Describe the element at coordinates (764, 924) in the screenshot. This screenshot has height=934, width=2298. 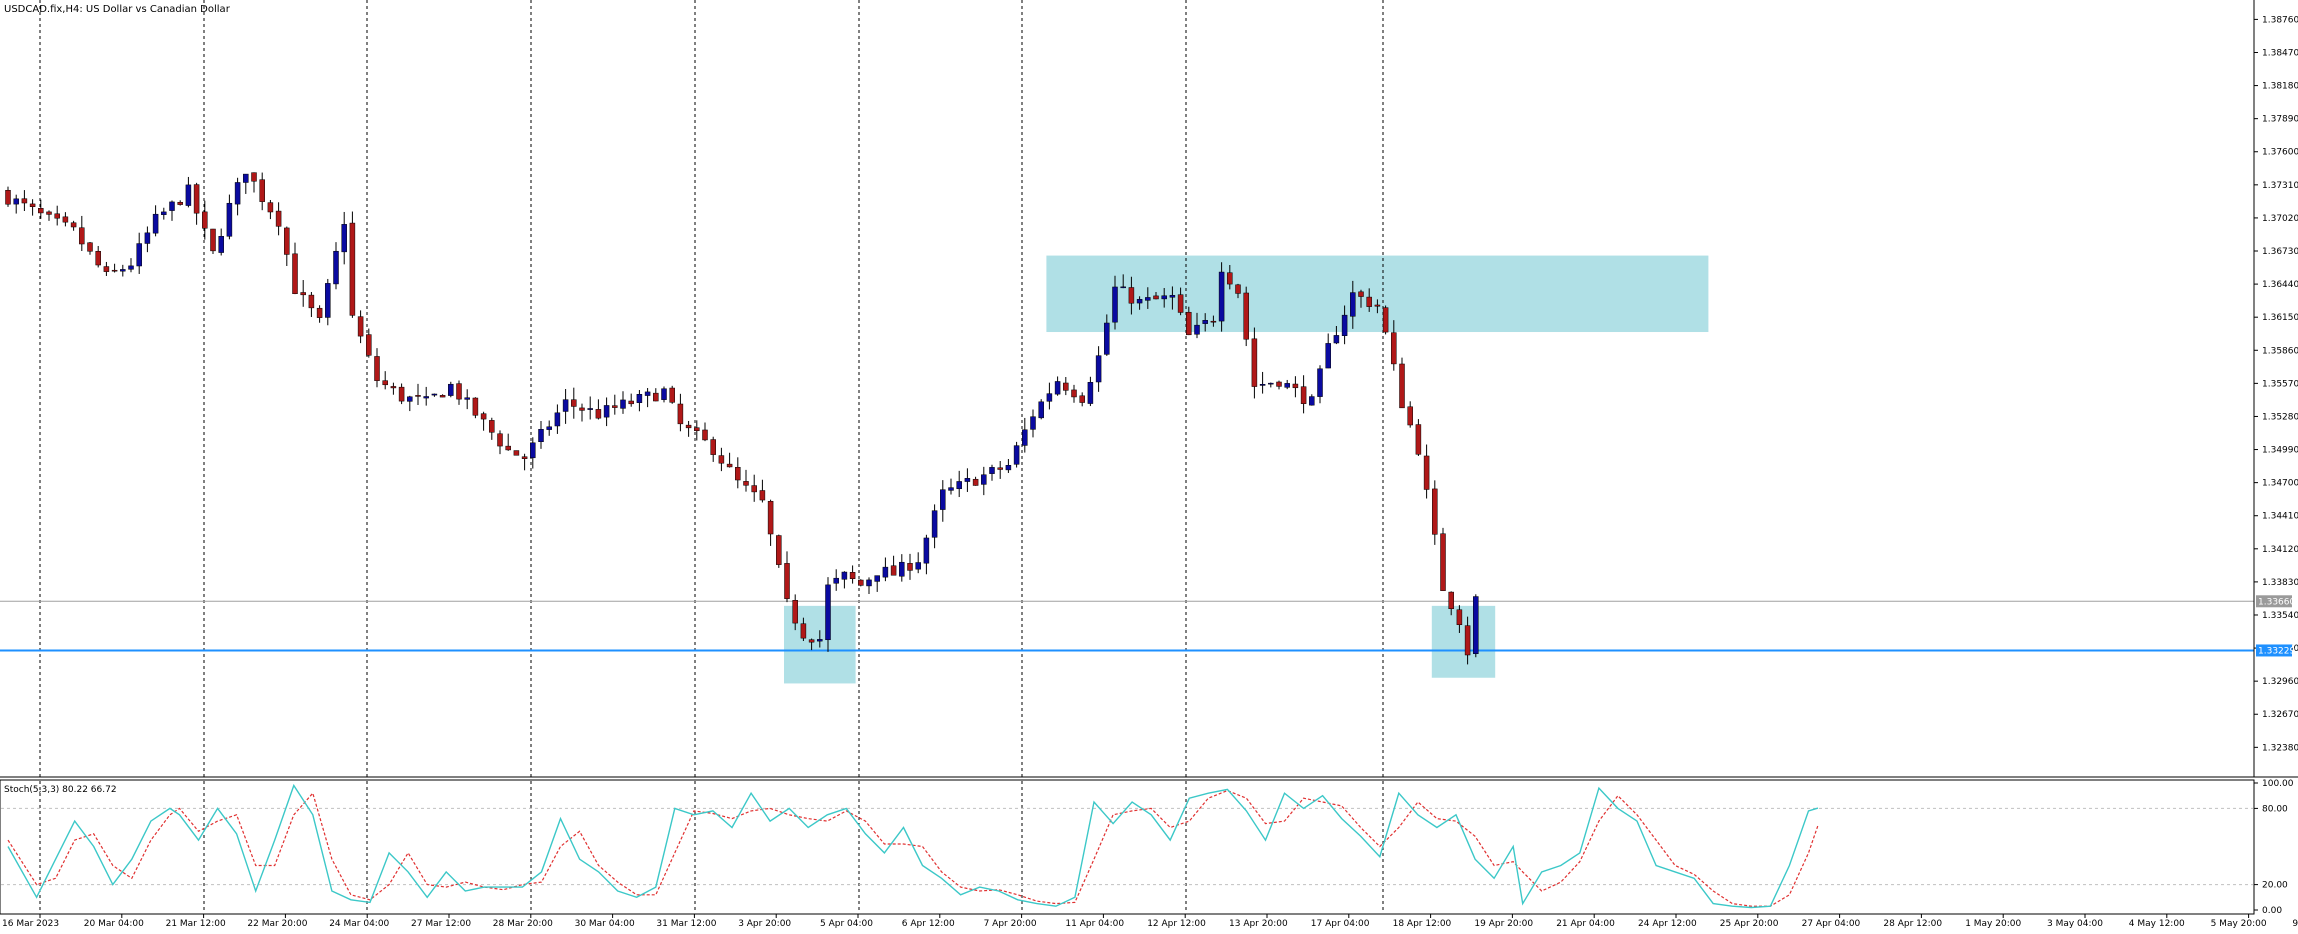
I see `time-tick-label: 3 Apr 20:00` at that location.